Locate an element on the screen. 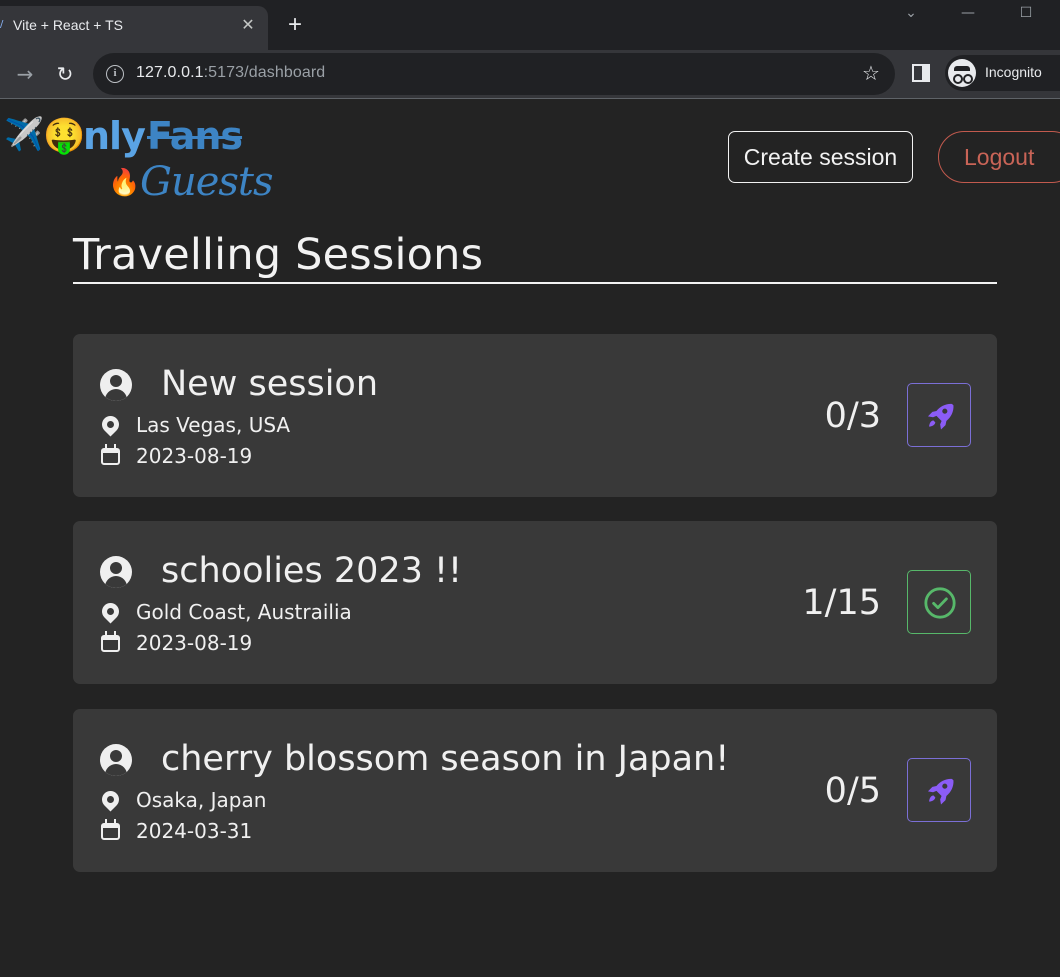 The image size is (1060, 977). url-path: :5173/dashboard is located at coordinates (264, 72).